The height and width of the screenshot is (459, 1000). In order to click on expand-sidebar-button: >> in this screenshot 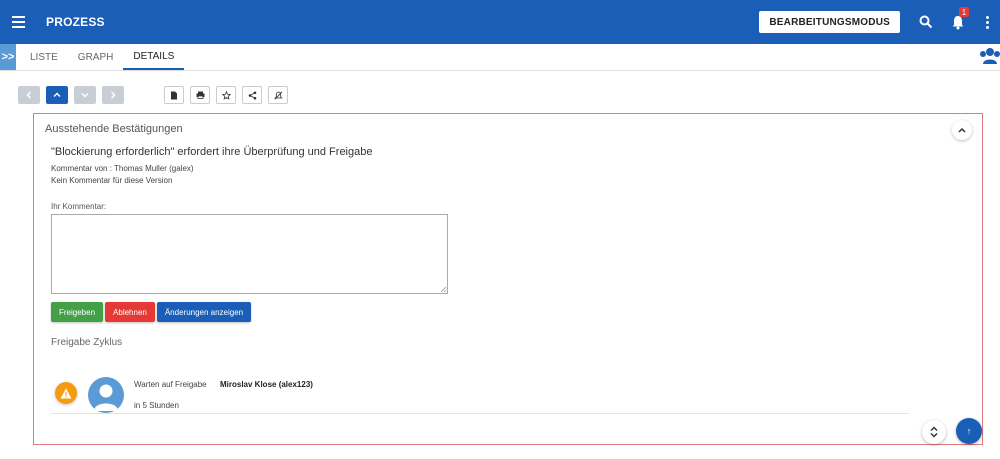, I will do `click(8, 57)`.